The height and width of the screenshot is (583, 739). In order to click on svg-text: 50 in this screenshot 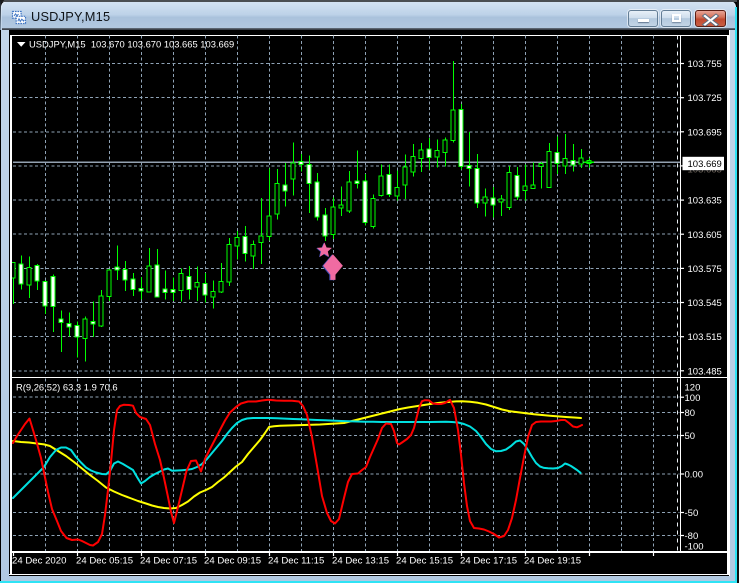, I will do `click(690, 436)`.